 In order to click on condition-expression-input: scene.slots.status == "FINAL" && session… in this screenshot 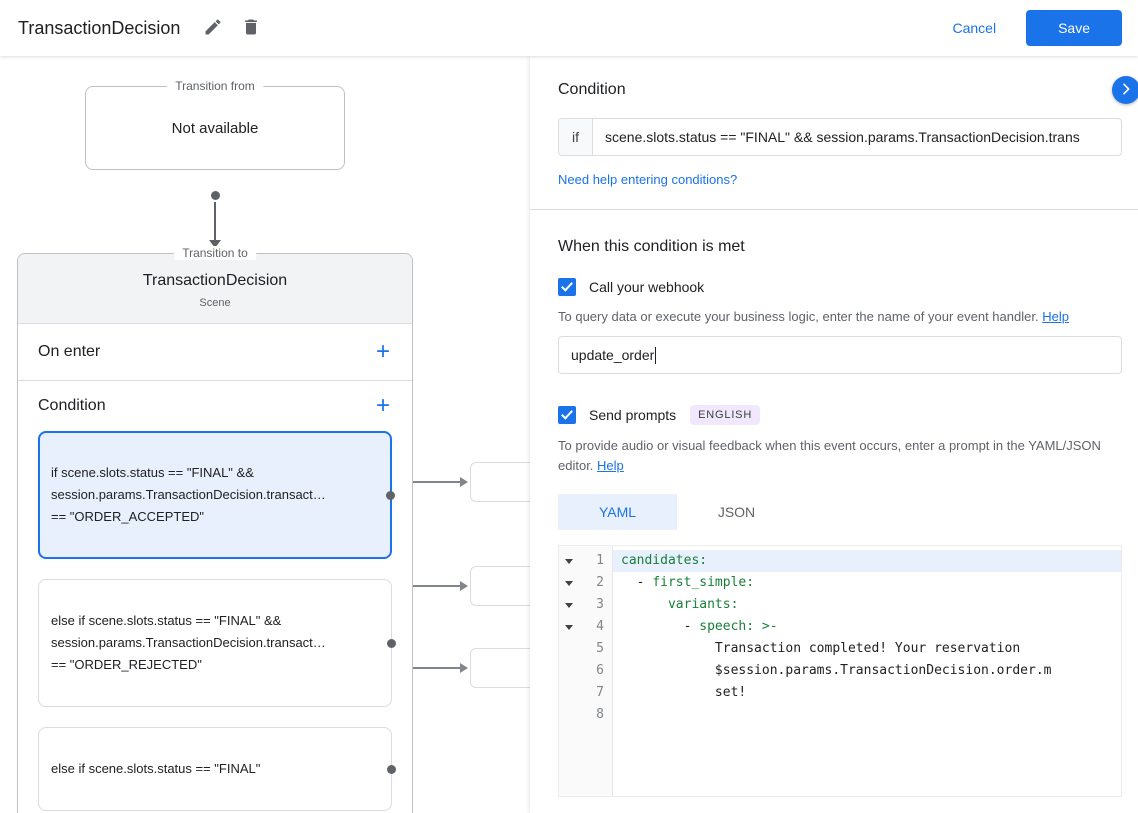, I will do `click(857, 137)`.